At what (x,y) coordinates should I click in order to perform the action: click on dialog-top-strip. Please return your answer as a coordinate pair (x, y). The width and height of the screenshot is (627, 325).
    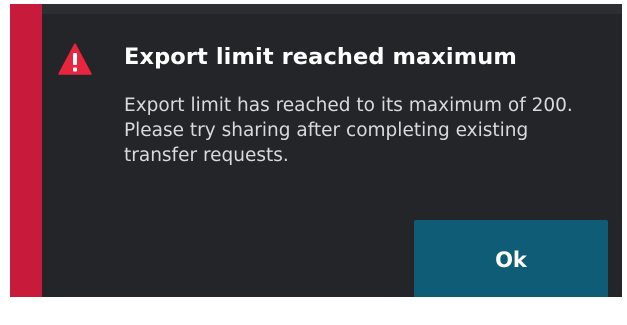
    Looking at the image, I should click on (316, 9).